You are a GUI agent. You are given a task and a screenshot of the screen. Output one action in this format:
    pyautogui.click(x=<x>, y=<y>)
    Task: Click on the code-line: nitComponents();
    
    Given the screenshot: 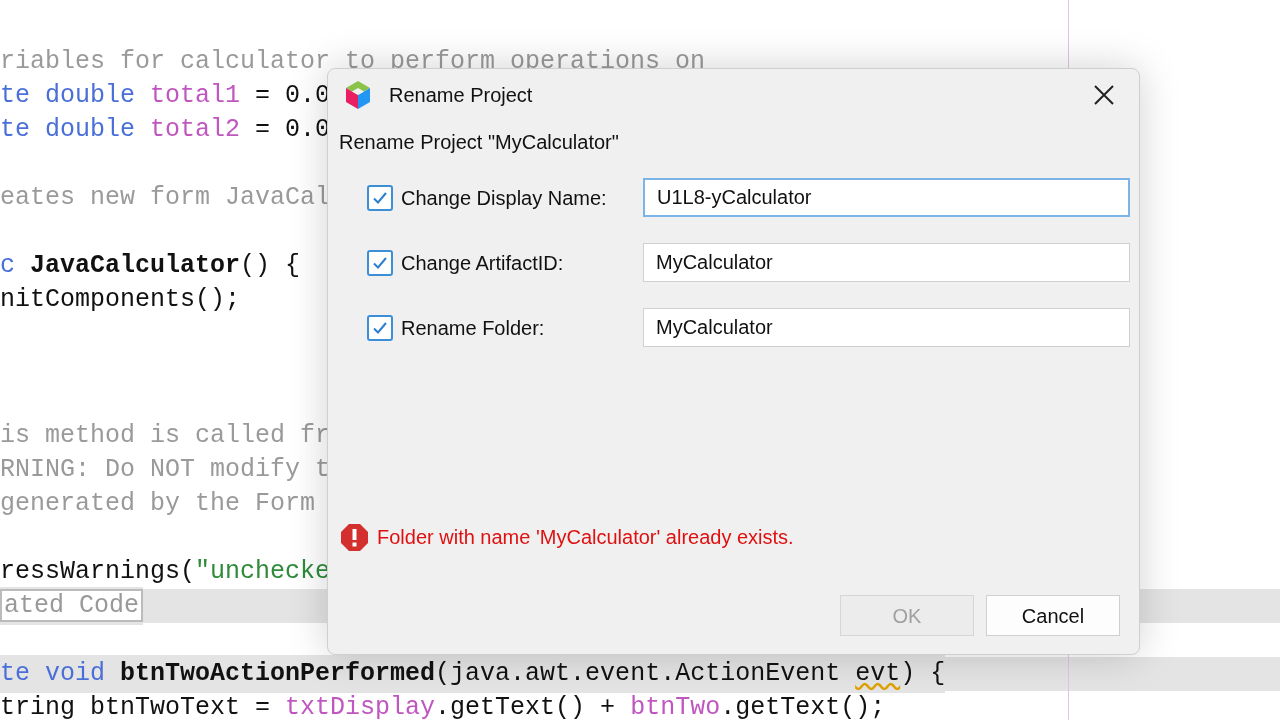 What is the action you would take?
    pyautogui.click(x=120, y=300)
    